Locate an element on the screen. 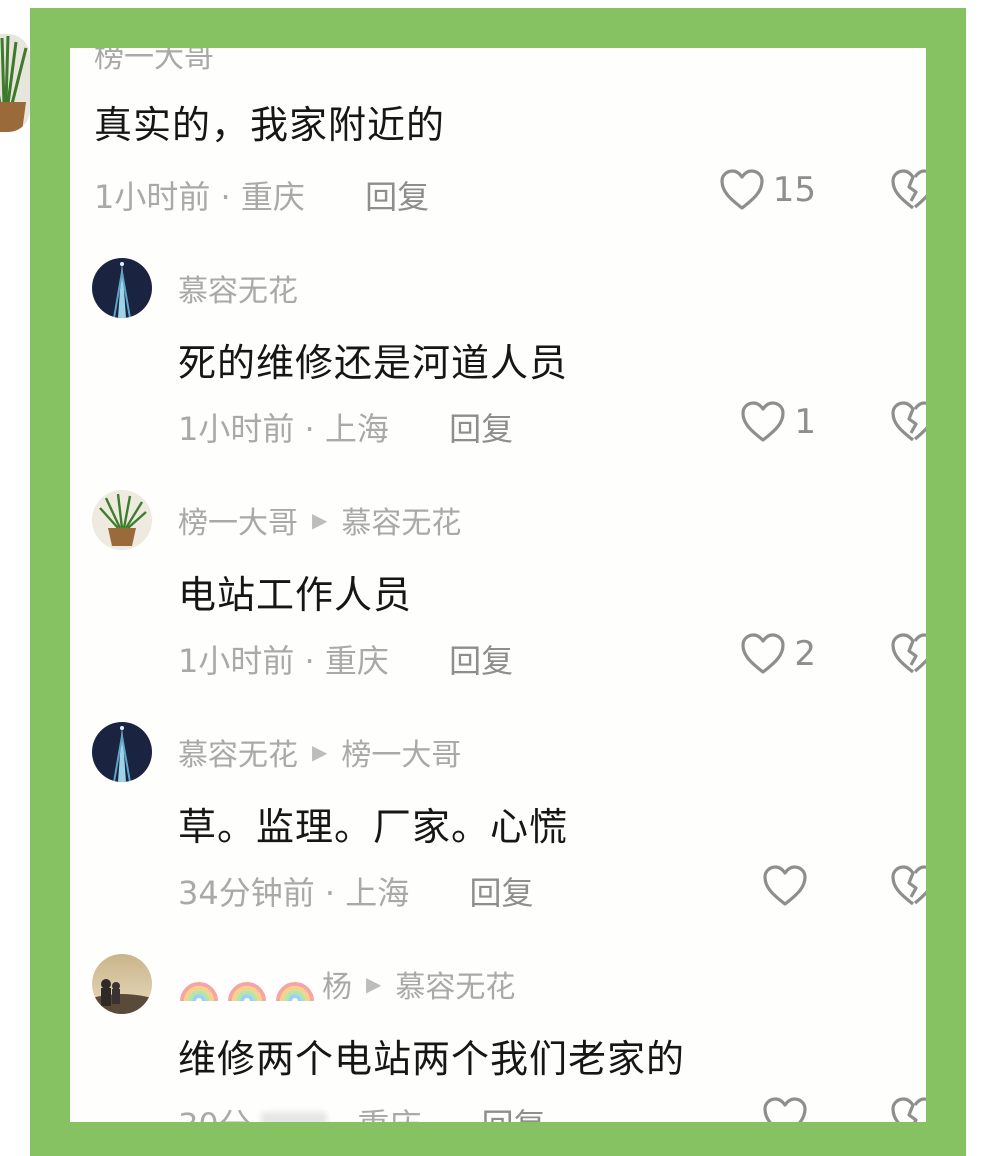  blurred-text is located at coordinates (293, 1117).